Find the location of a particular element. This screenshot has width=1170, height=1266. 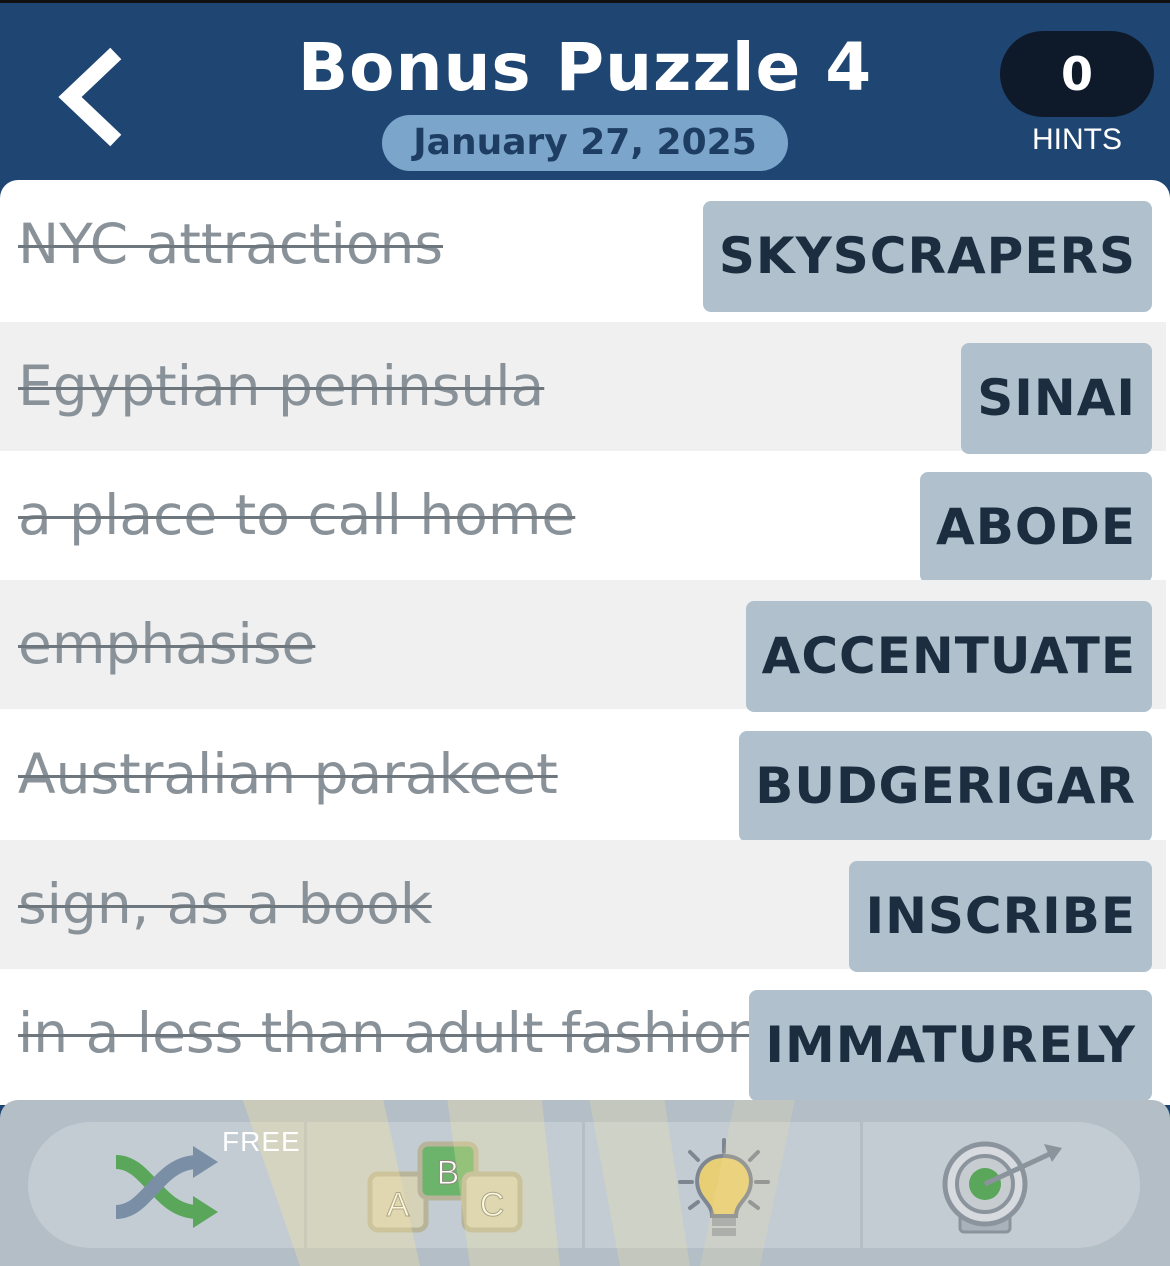

page-title: Bonus Puzzle 4 is located at coordinates (585, 67).